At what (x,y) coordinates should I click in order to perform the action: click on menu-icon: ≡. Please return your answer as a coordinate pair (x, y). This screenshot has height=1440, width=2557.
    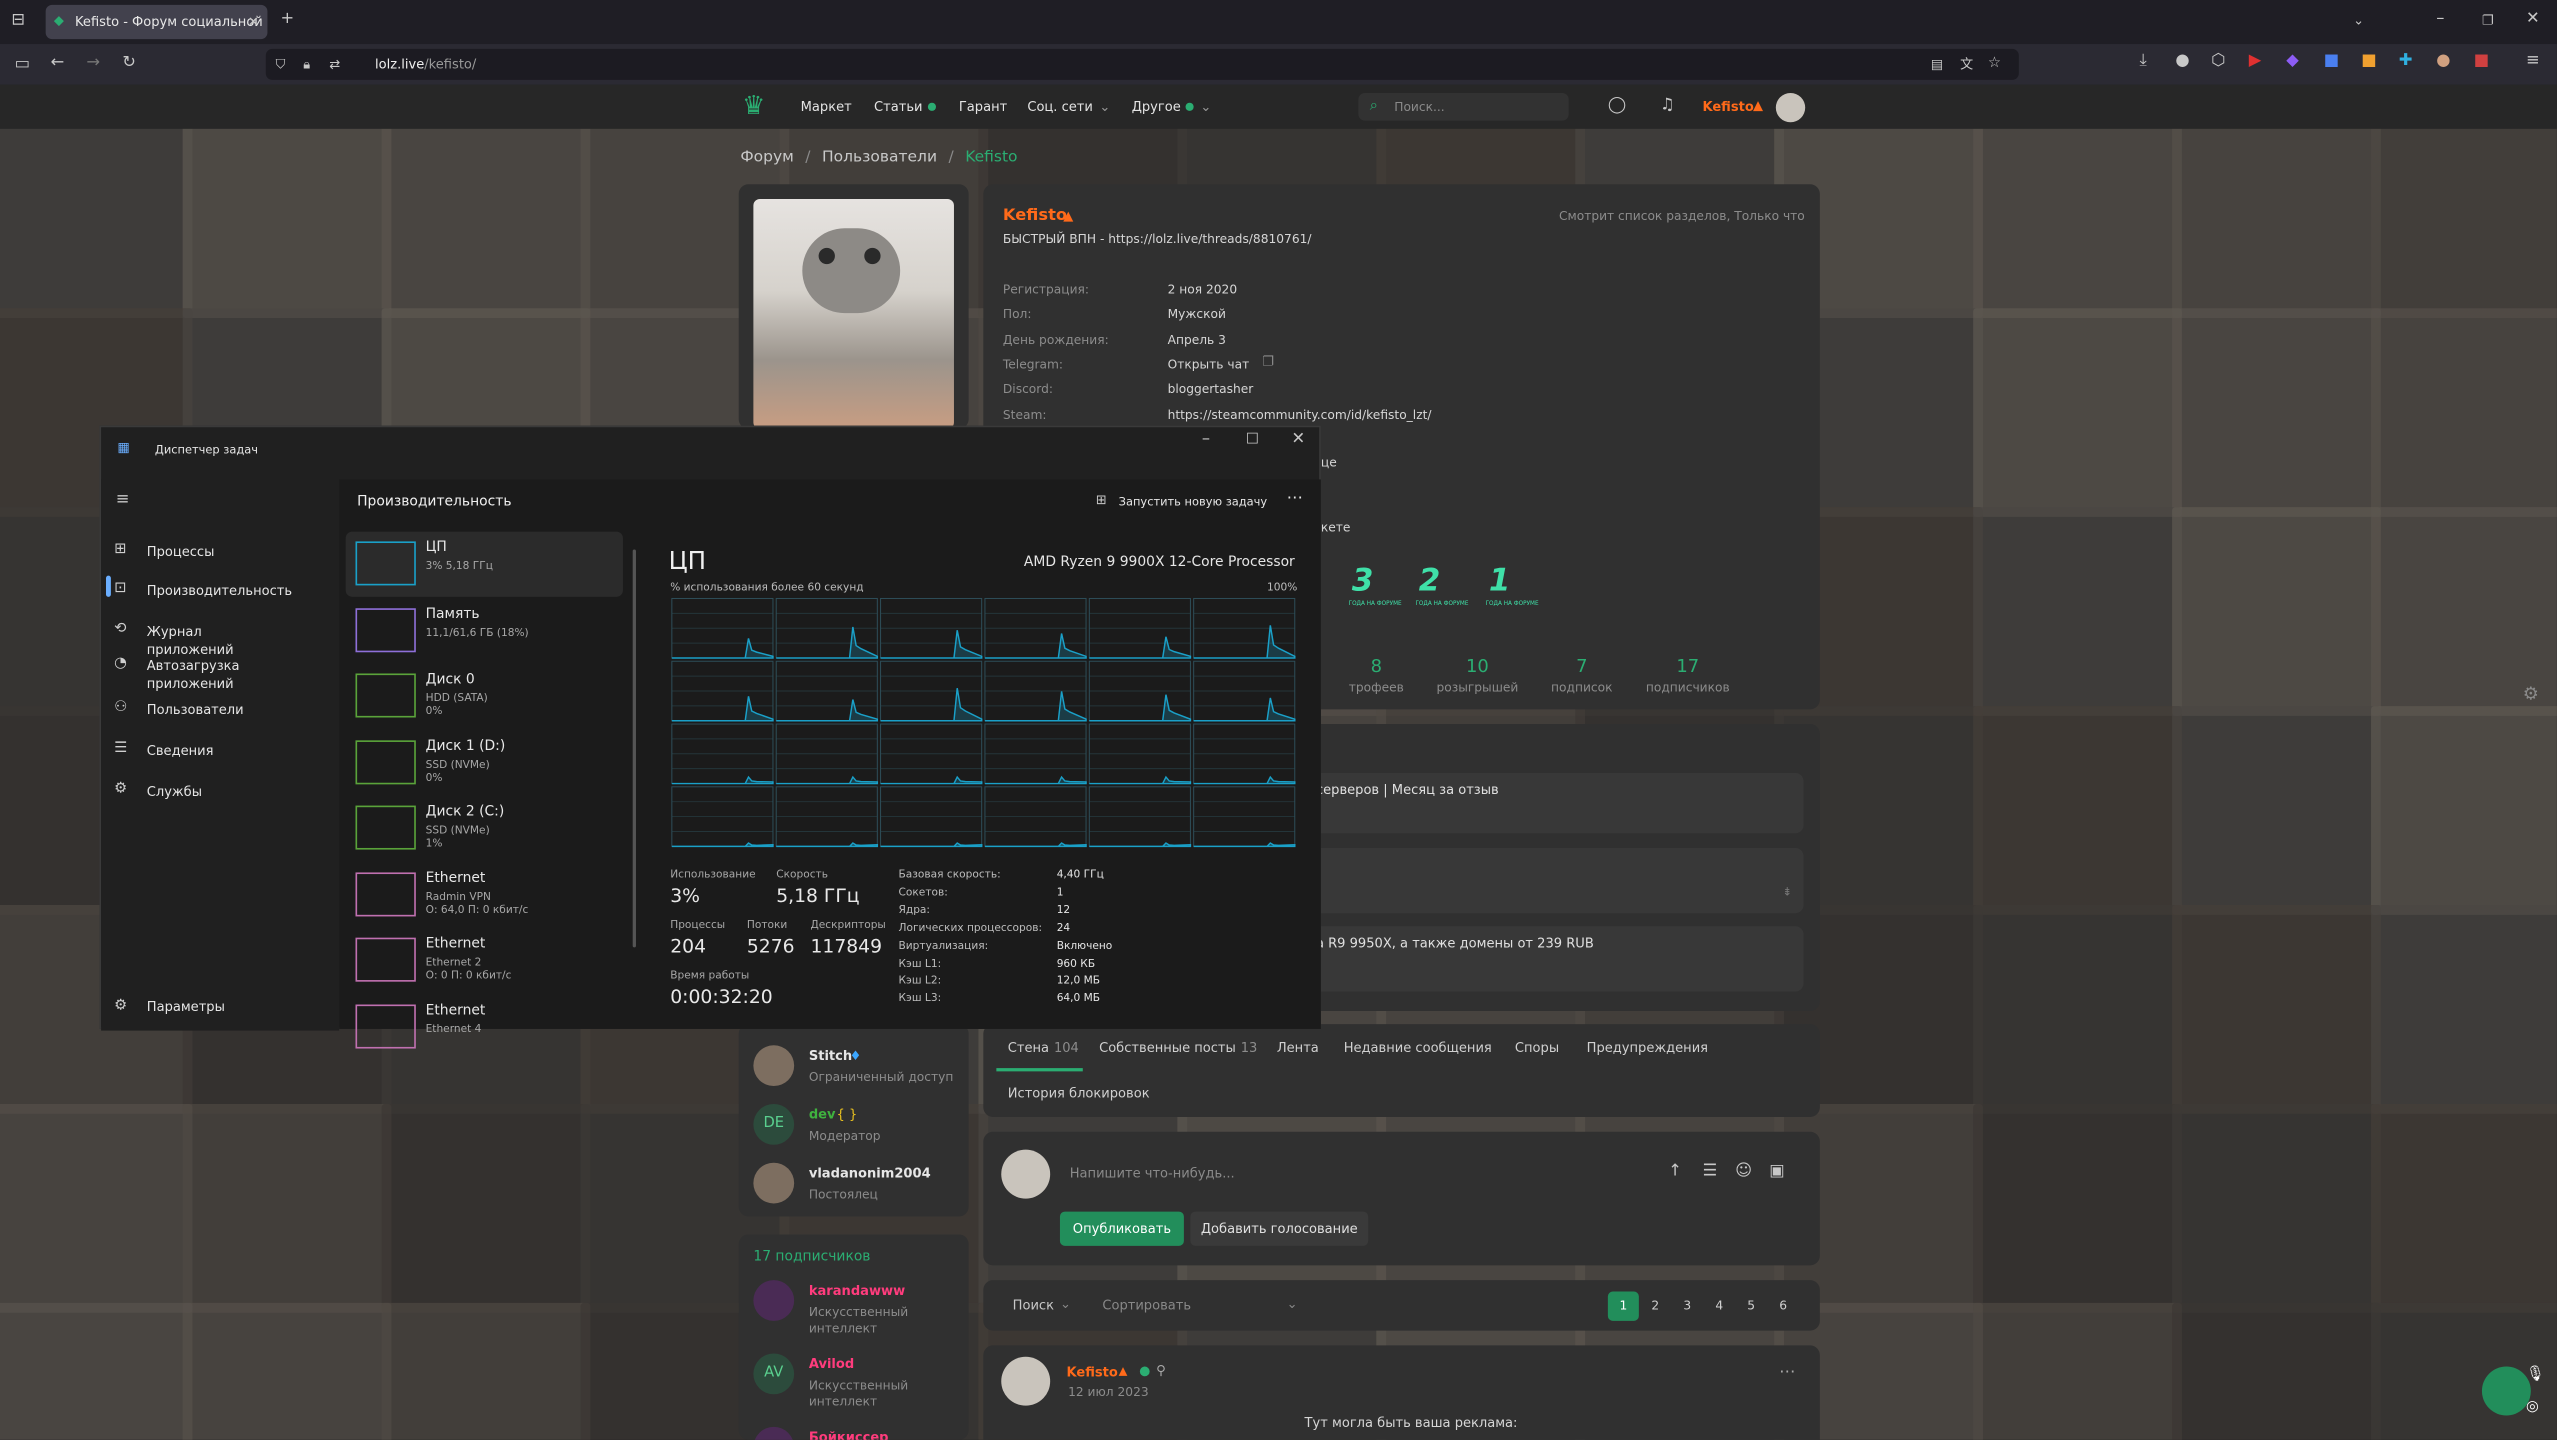
    Looking at the image, I should click on (2533, 61).